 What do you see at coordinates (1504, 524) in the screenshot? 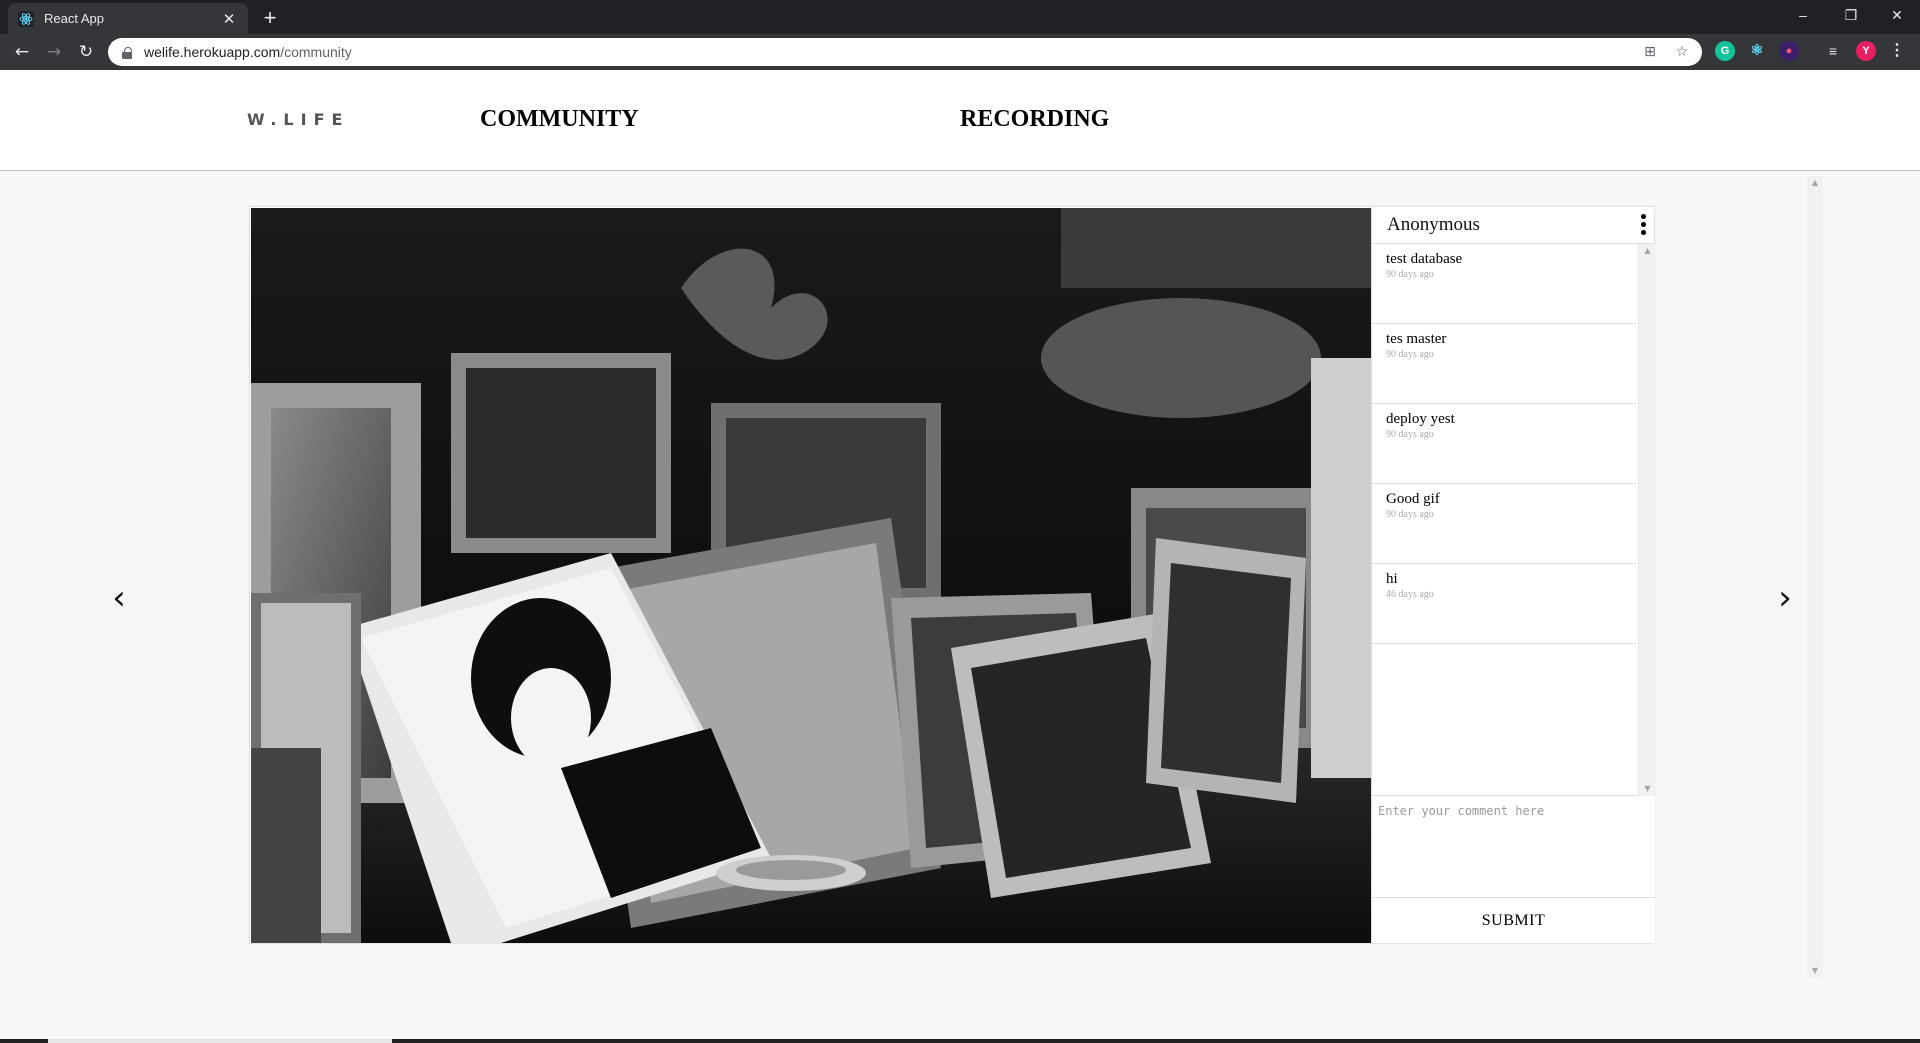
I see `comment-item: Good gif 90 days ago` at bounding box center [1504, 524].